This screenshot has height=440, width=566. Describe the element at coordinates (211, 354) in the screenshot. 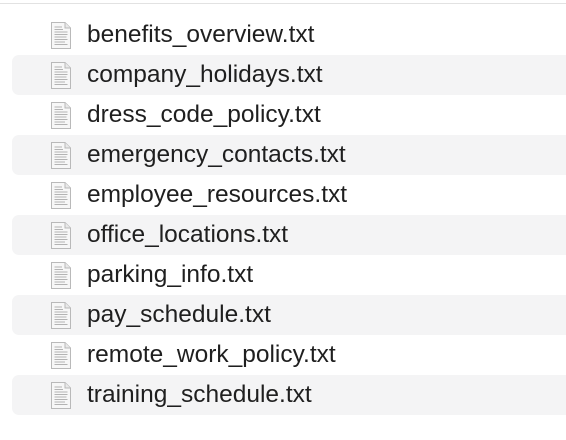

I see `file-name: remote_work_policy.txt` at that location.